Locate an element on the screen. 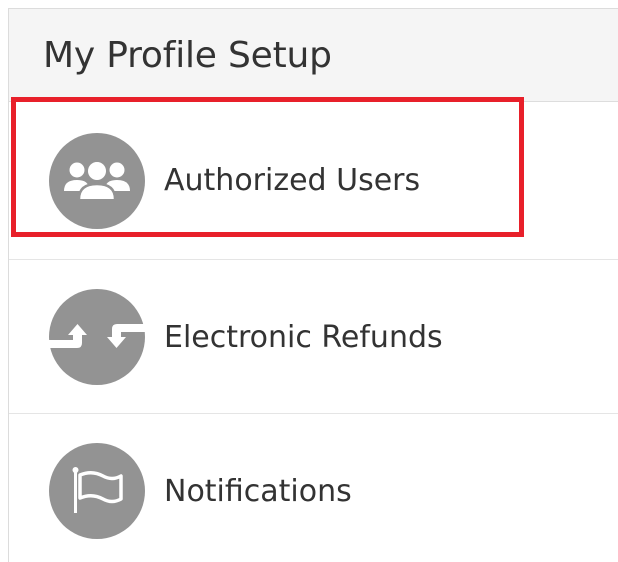 The image size is (618, 562). menu-item-label: Notifications is located at coordinates (258, 491).